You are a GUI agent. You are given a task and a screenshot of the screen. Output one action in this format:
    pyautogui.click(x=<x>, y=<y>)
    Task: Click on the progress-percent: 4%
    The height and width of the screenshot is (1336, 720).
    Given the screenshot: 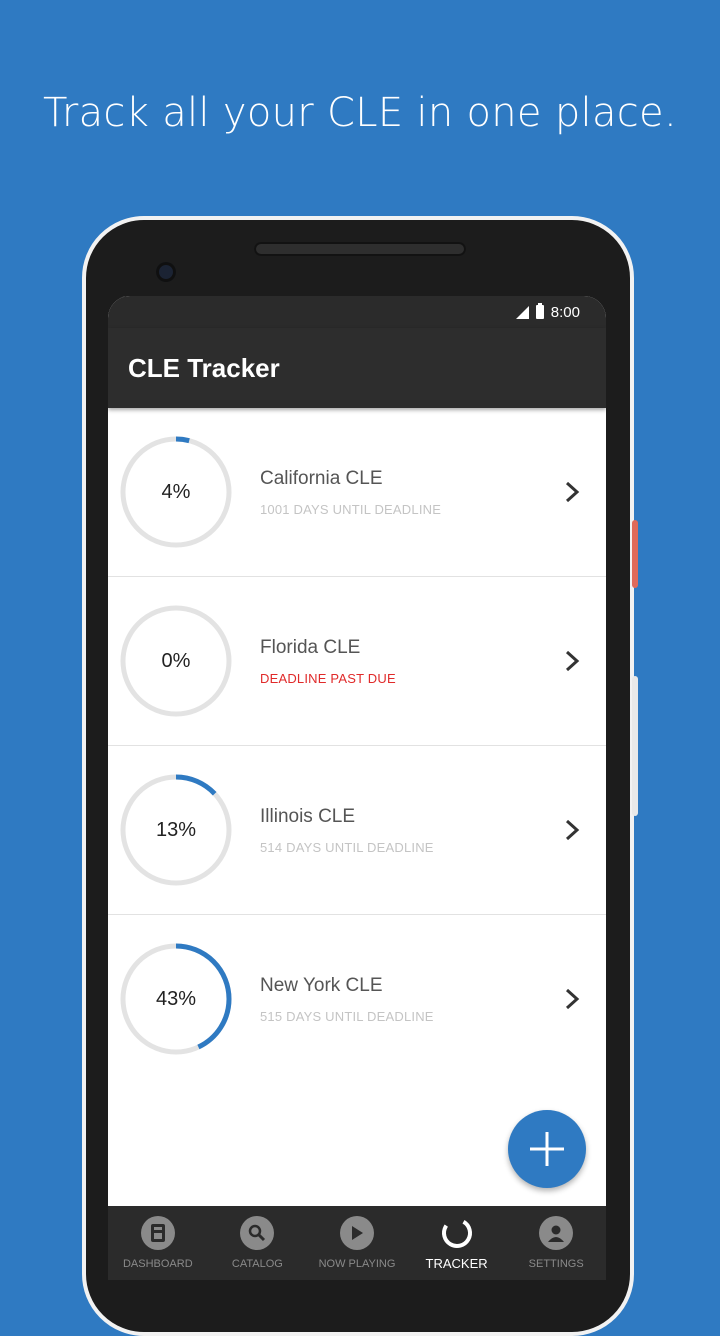 What is the action you would take?
    pyautogui.click(x=176, y=491)
    